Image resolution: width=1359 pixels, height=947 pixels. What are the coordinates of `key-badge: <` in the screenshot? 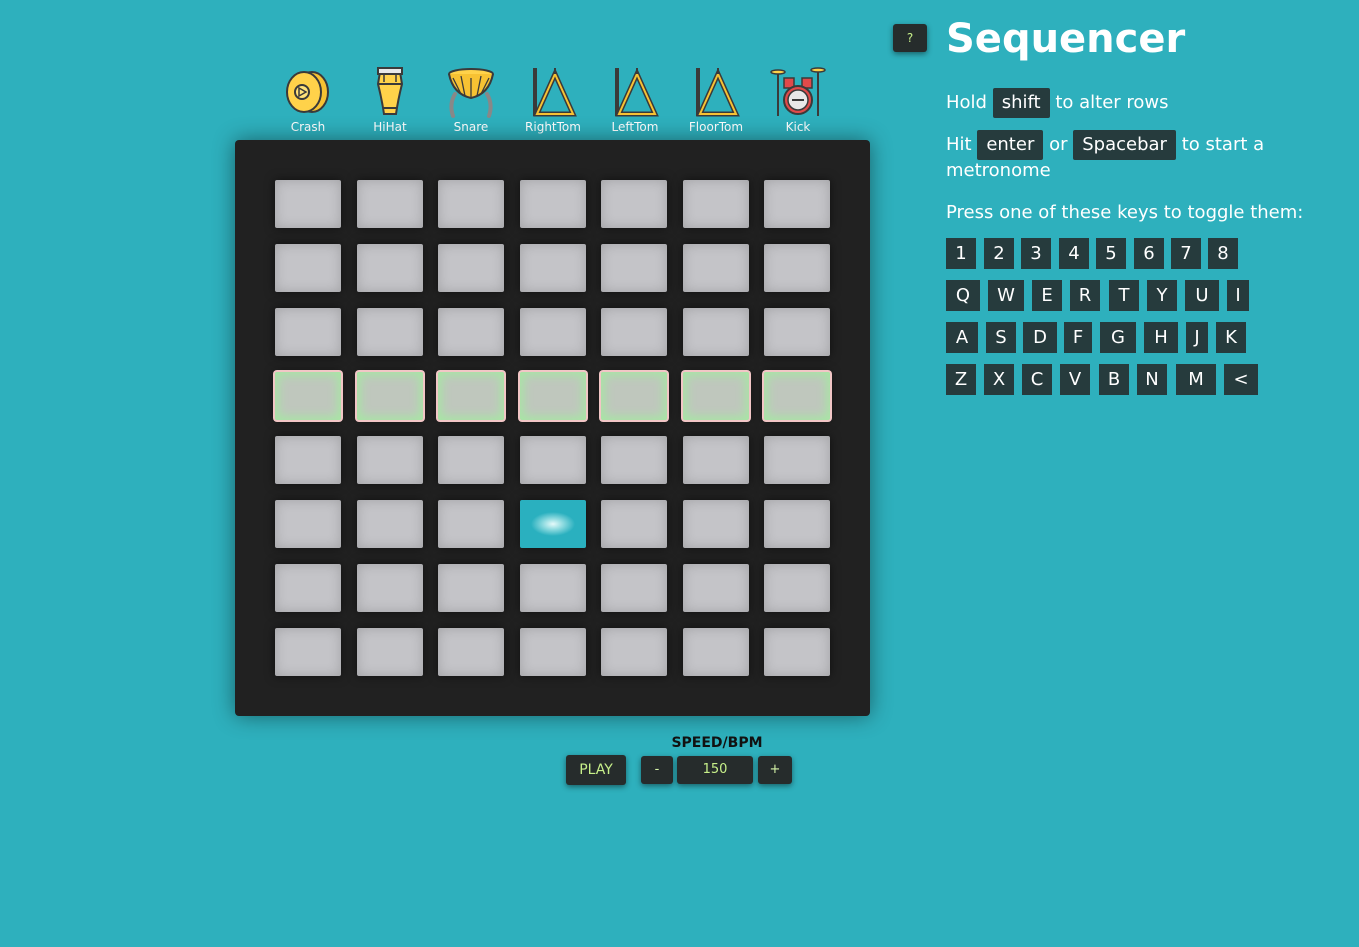 It's located at (1241, 379).